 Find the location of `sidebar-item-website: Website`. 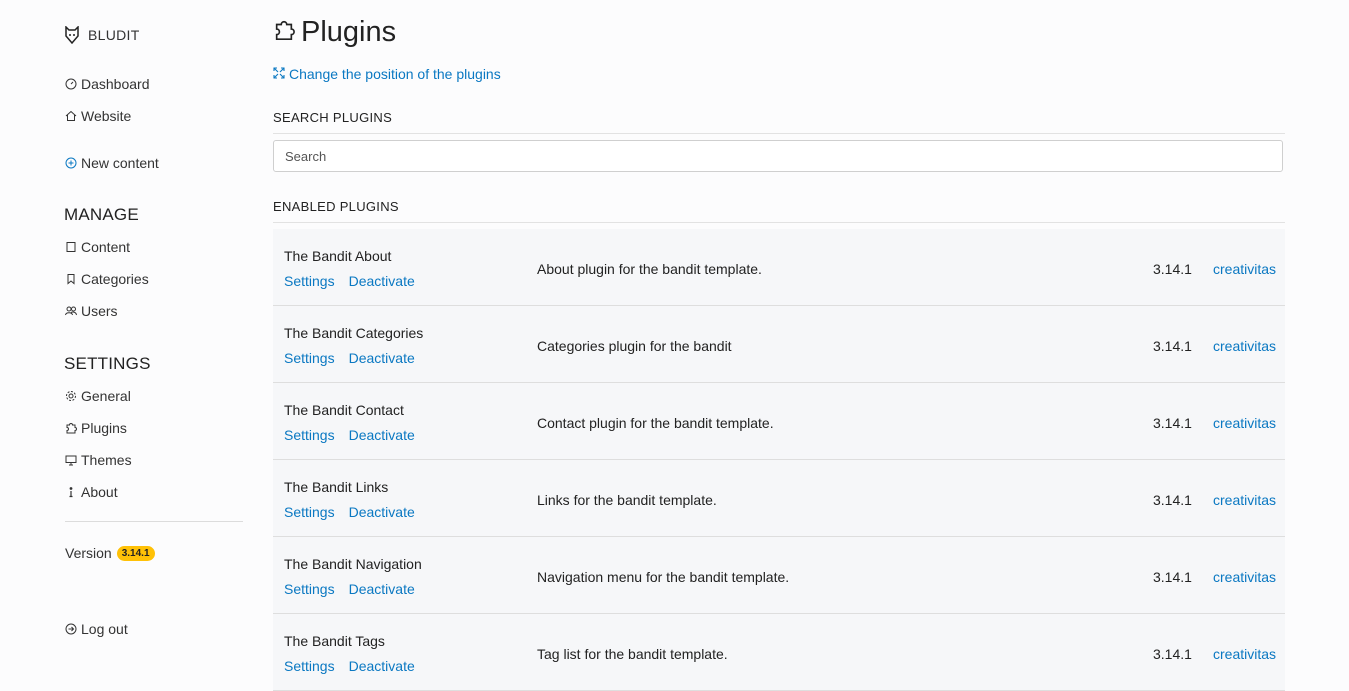

sidebar-item-website: Website is located at coordinates (98, 116).